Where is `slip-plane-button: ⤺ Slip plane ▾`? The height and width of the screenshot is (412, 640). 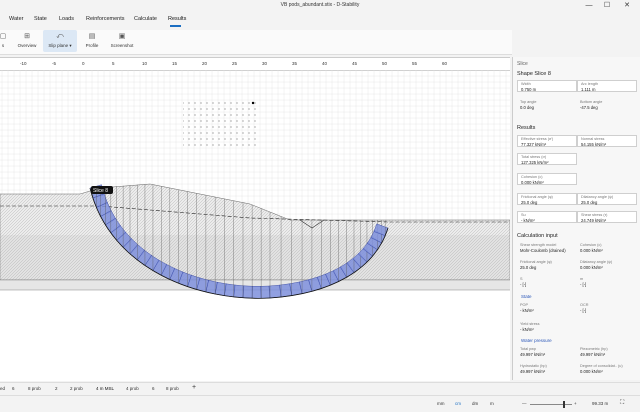 slip-plane-button: ⤺ Slip plane ▾ is located at coordinates (60, 41).